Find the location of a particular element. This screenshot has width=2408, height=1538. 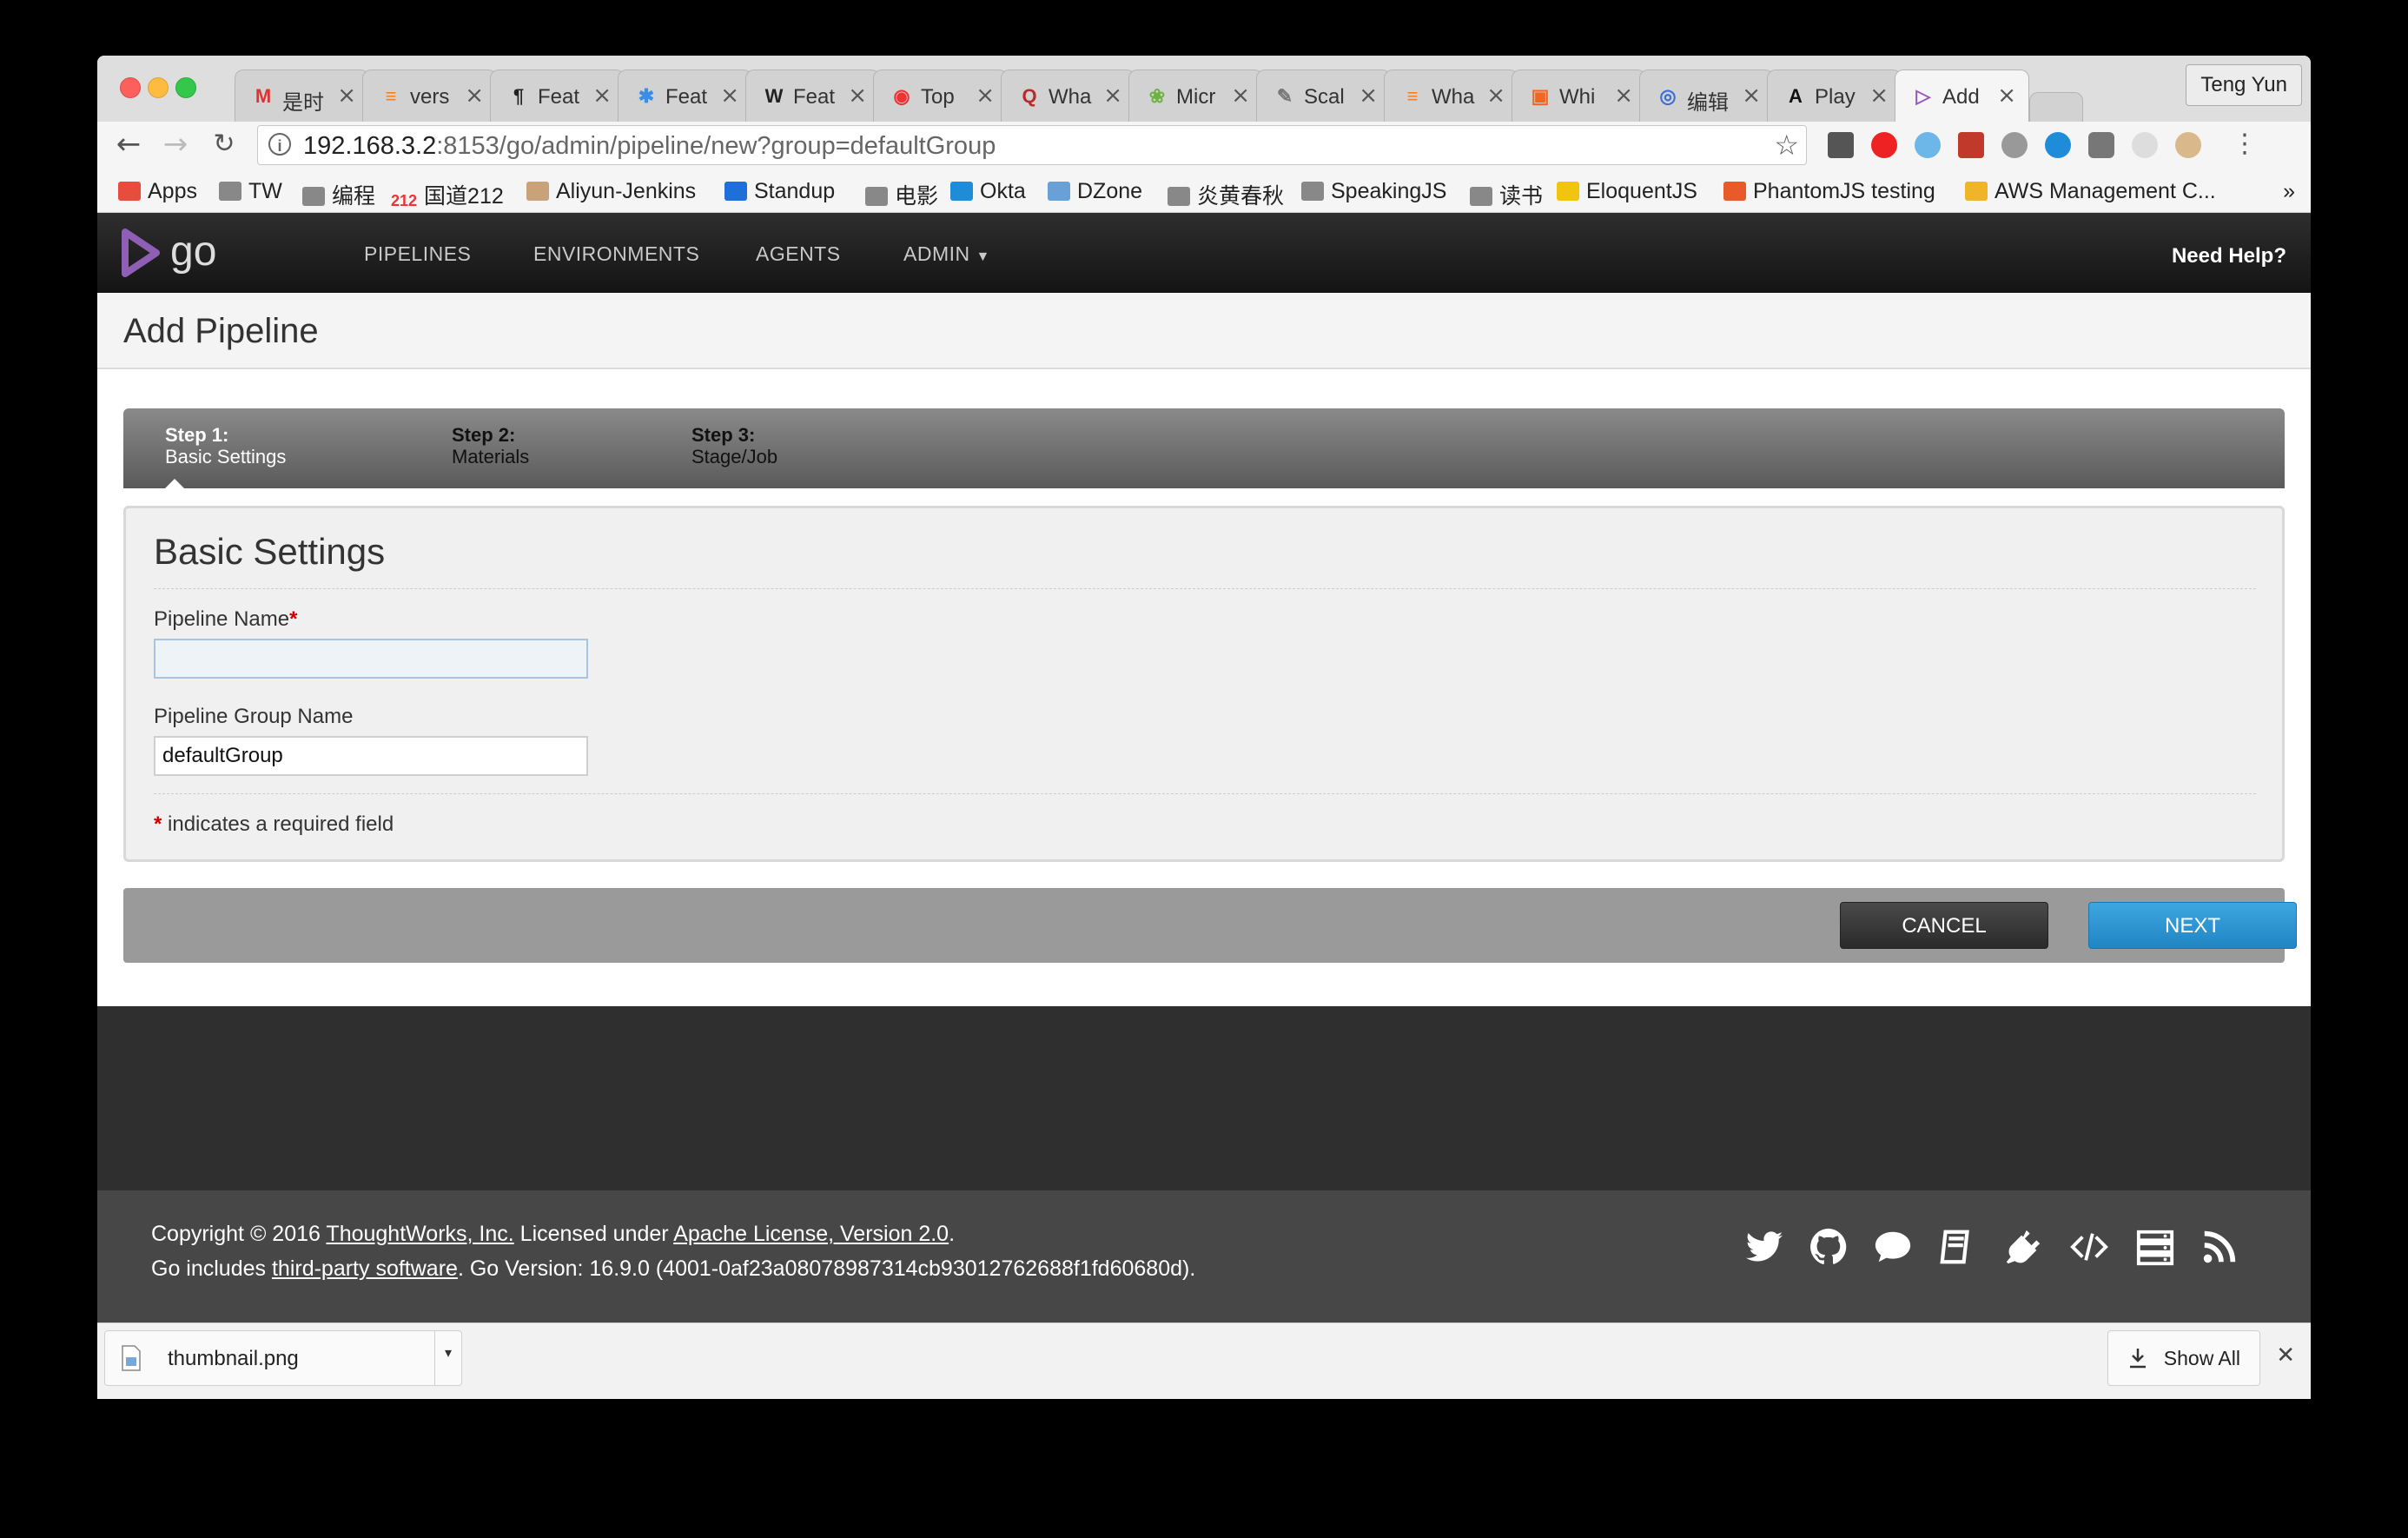

bookmark-icon is located at coordinates (230, 192).